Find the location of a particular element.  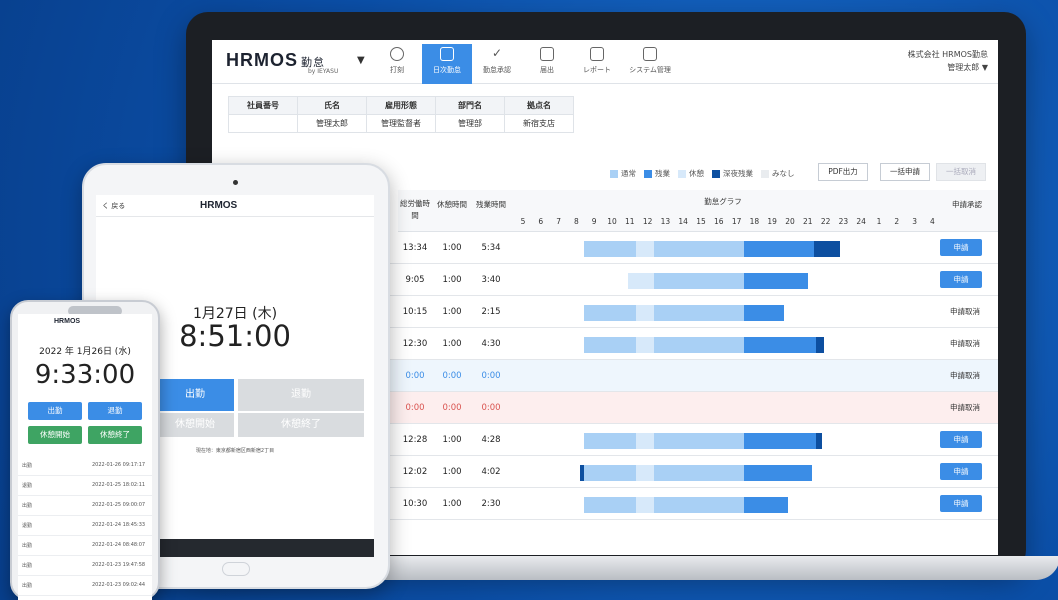

attendance-row: 12:28 1:00 4:28 申請 is located at coordinates (693, 440).